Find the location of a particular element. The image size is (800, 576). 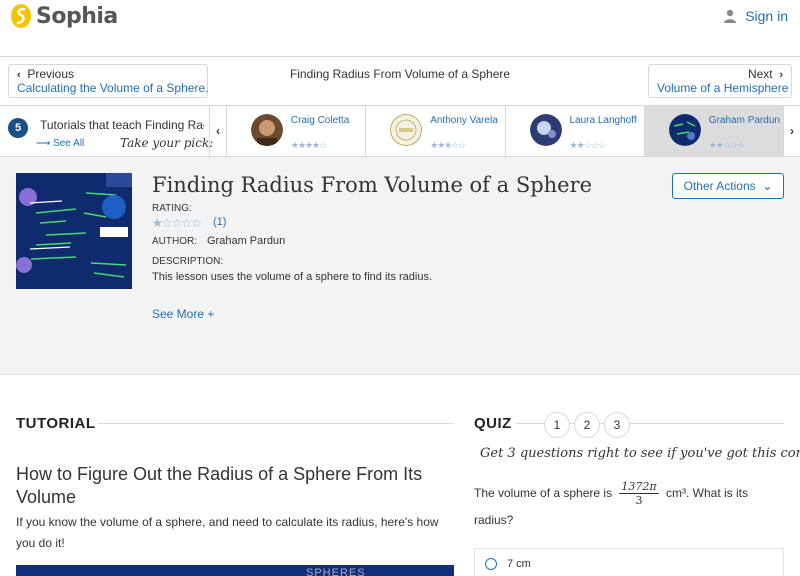

tutor-name: Graham Pardun is located at coordinates (744, 120).